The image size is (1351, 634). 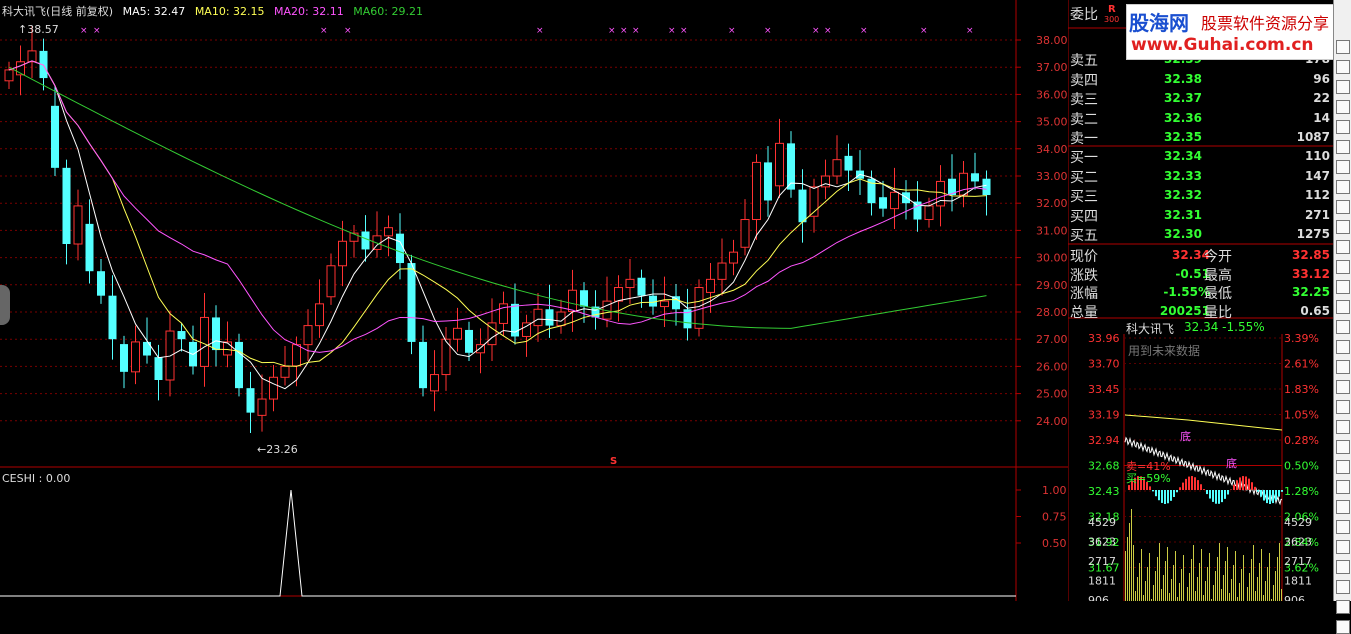 I want to click on orderbook-row: 买一 32.34 110, so click(x=1201, y=156).